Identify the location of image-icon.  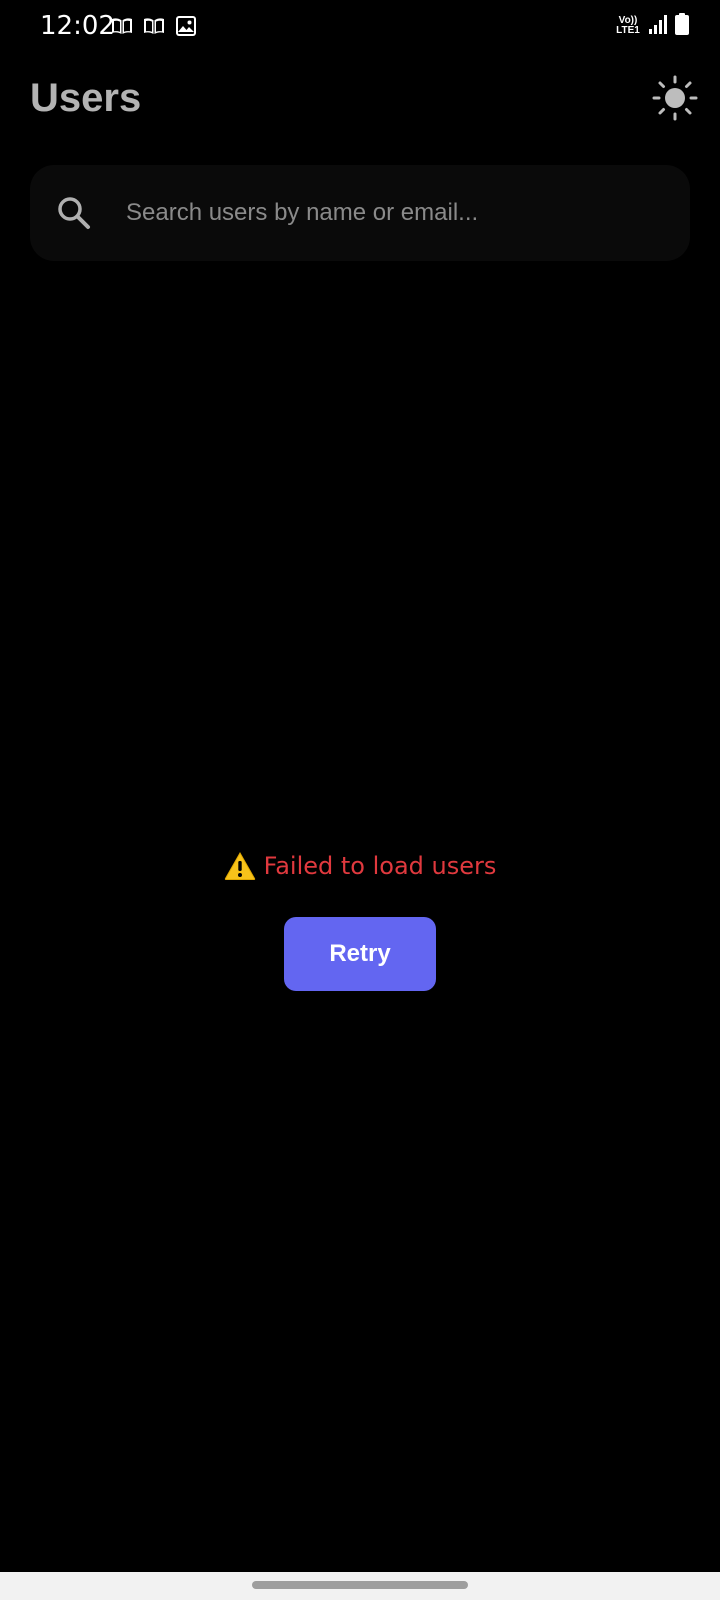
(186, 26).